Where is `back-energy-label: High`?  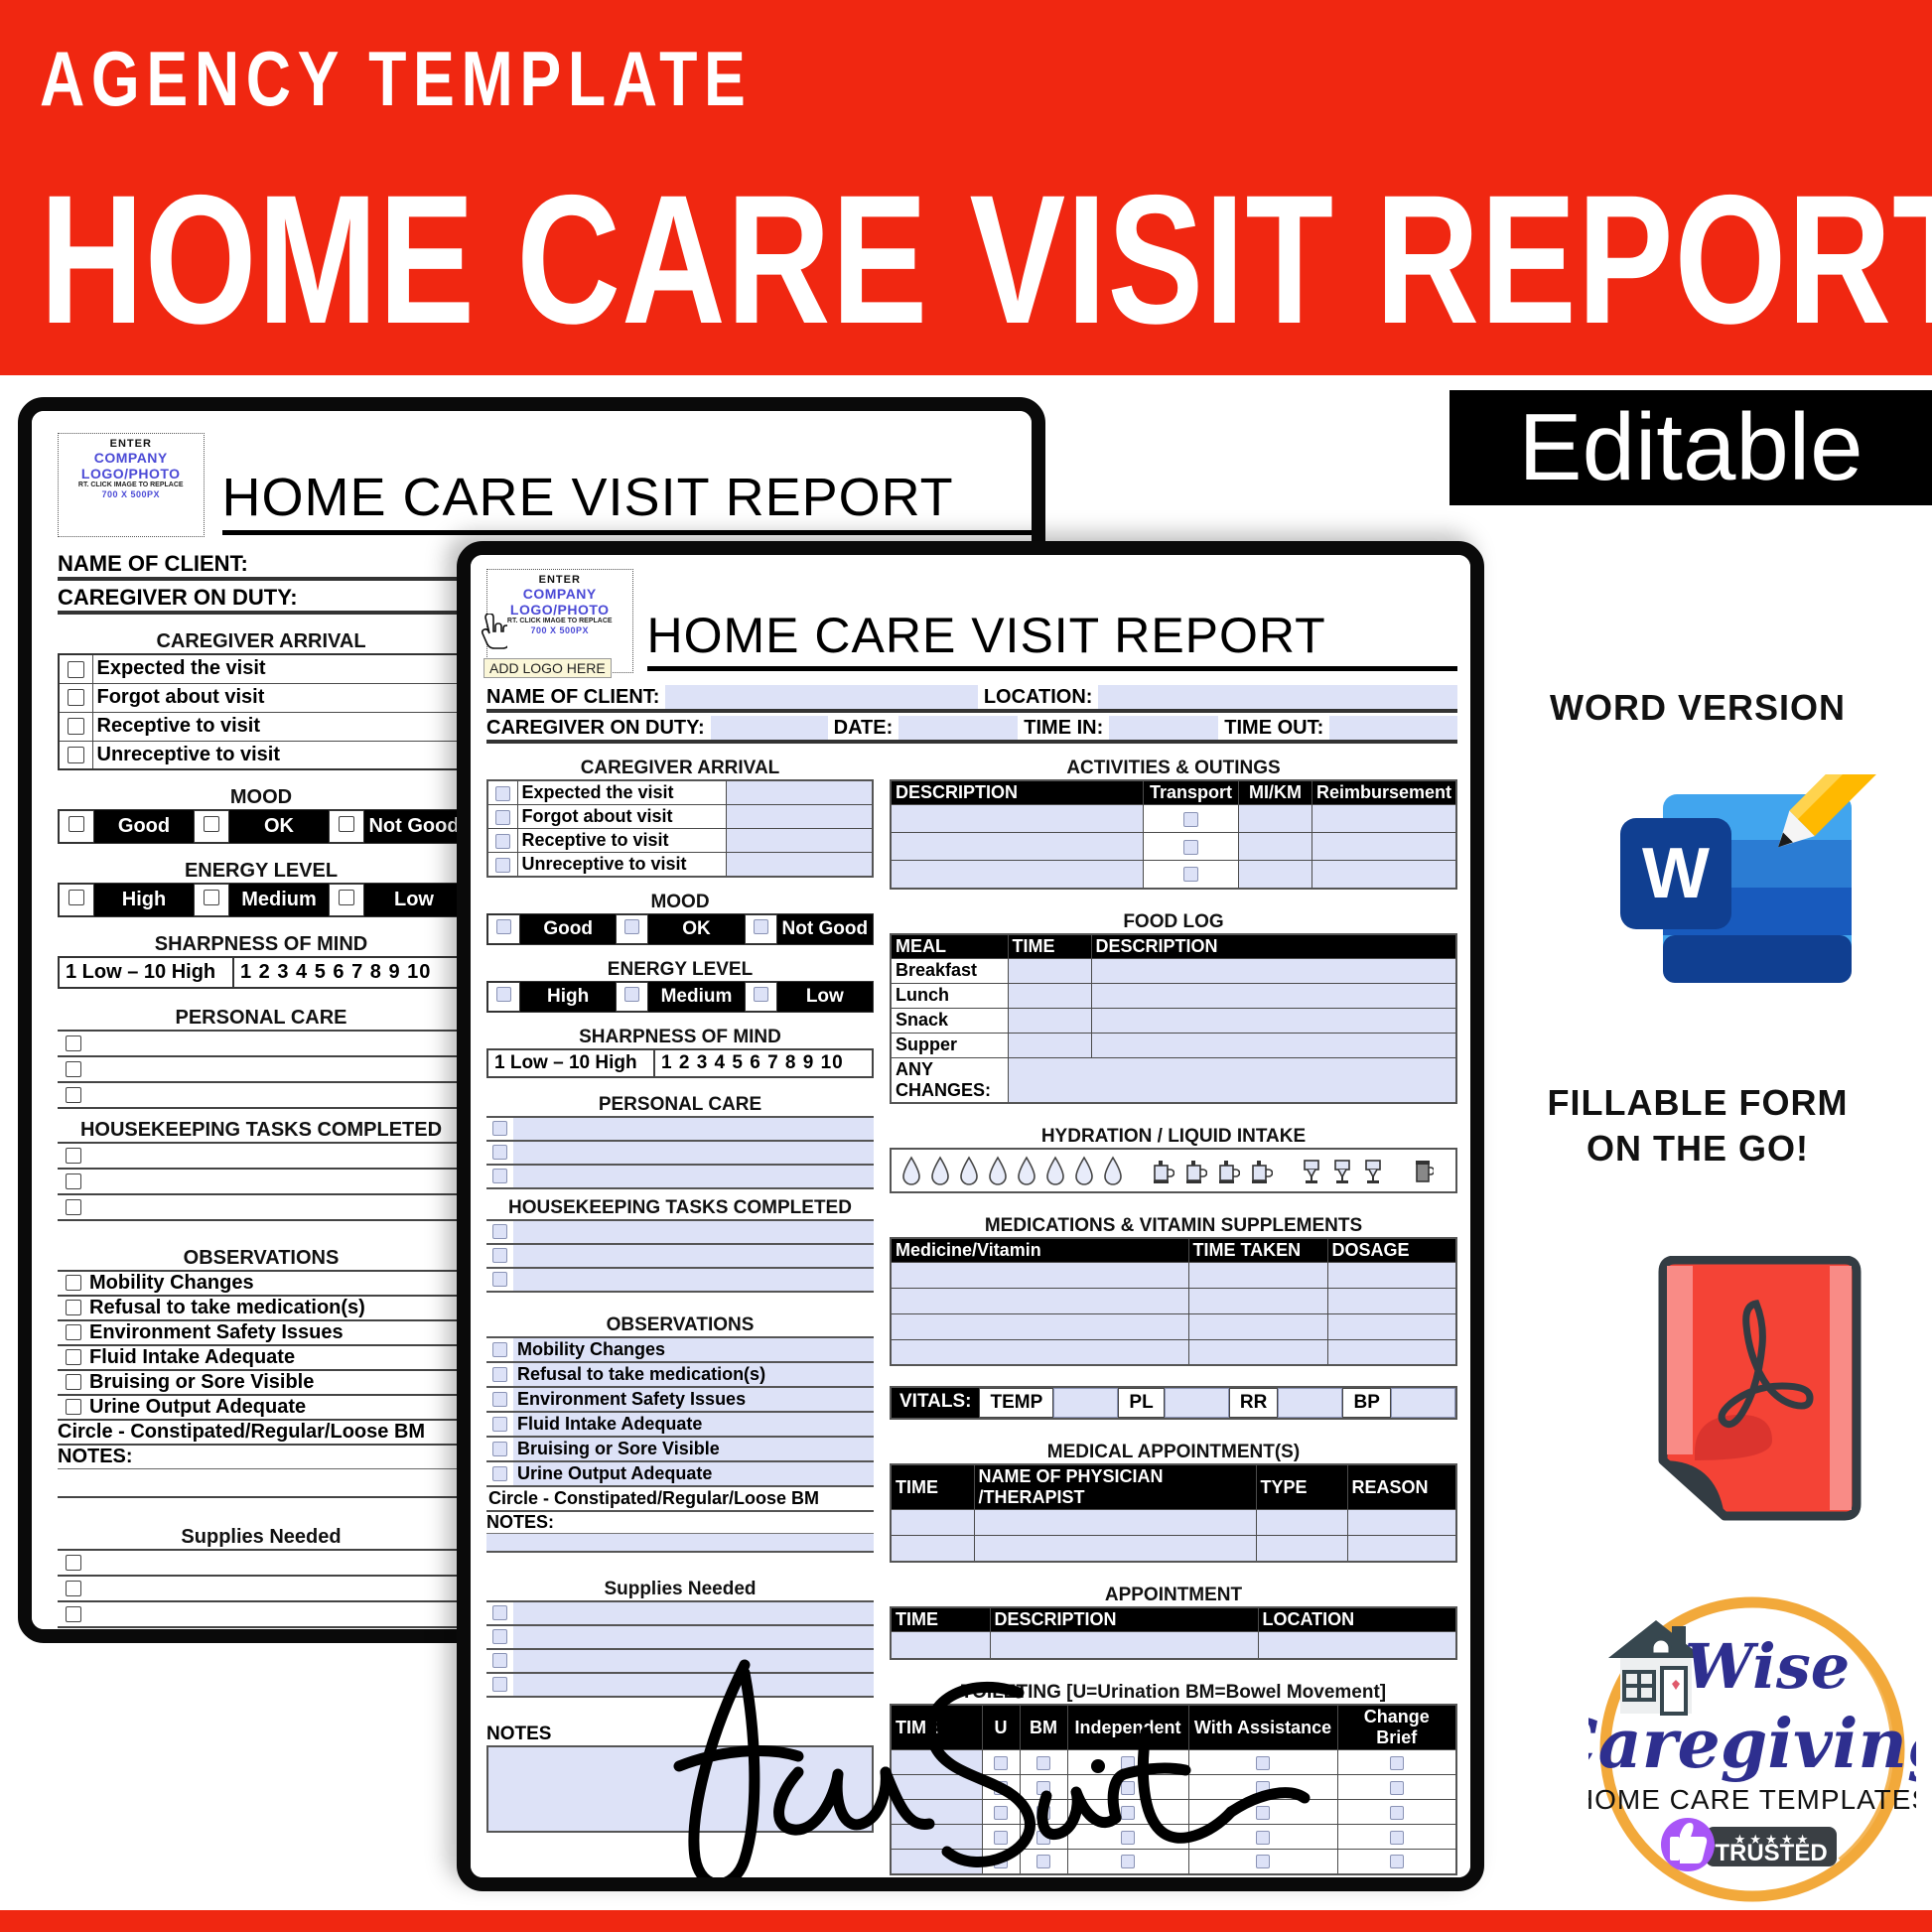
back-energy-label: High is located at coordinates (144, 900).